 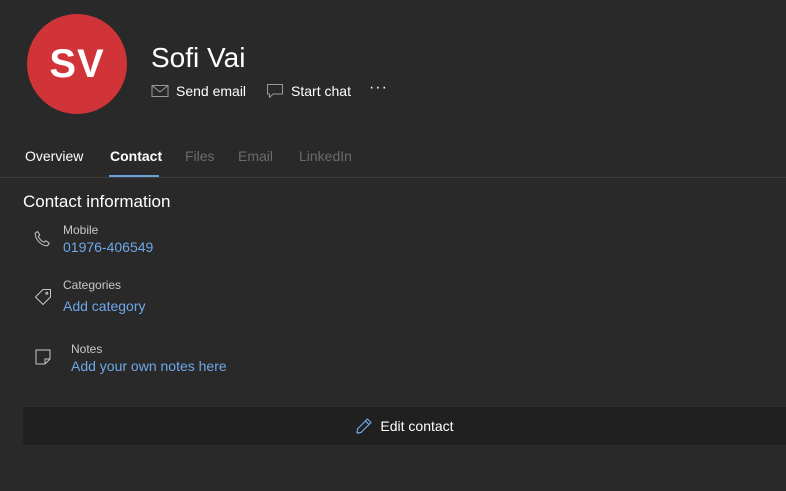 I want to click on mobile-label: Mobile, so click(x=81, y=230).